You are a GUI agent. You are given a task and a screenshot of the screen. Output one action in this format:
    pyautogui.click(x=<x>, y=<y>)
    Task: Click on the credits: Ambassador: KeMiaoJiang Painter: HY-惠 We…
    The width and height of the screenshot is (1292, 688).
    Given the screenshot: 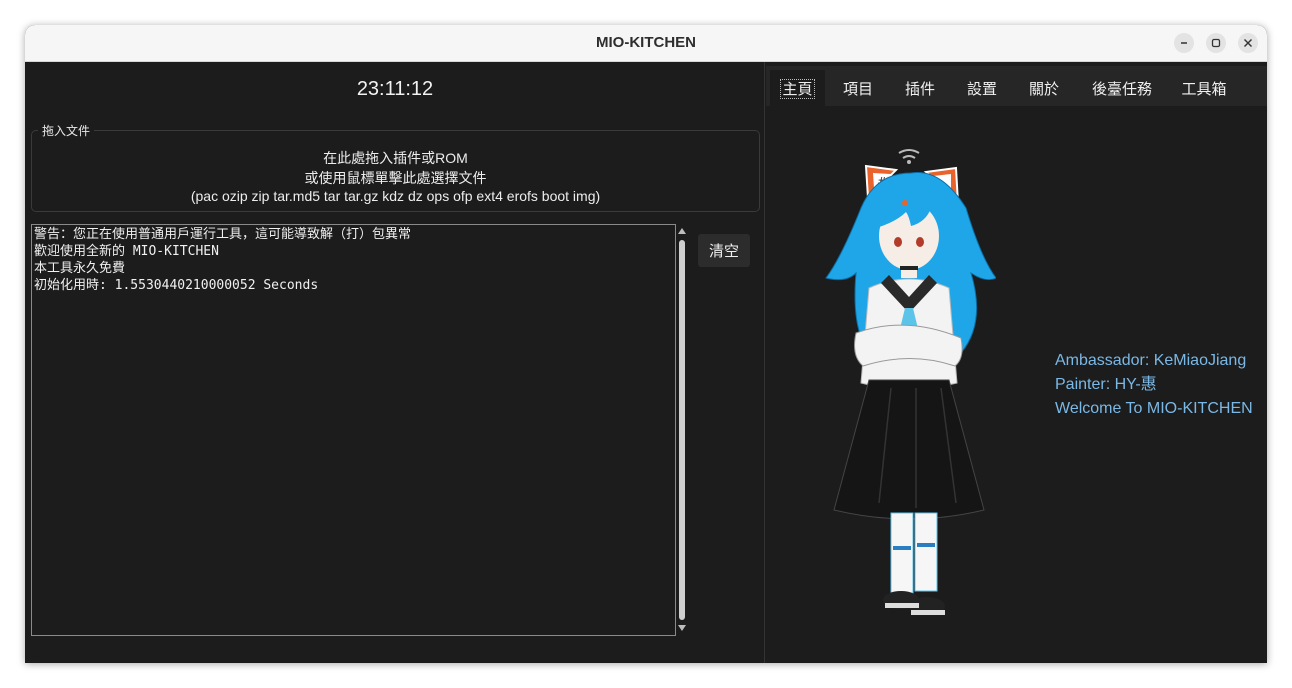 What is the action you would take?
    pyautogui.click(x=1154, y=385)
    